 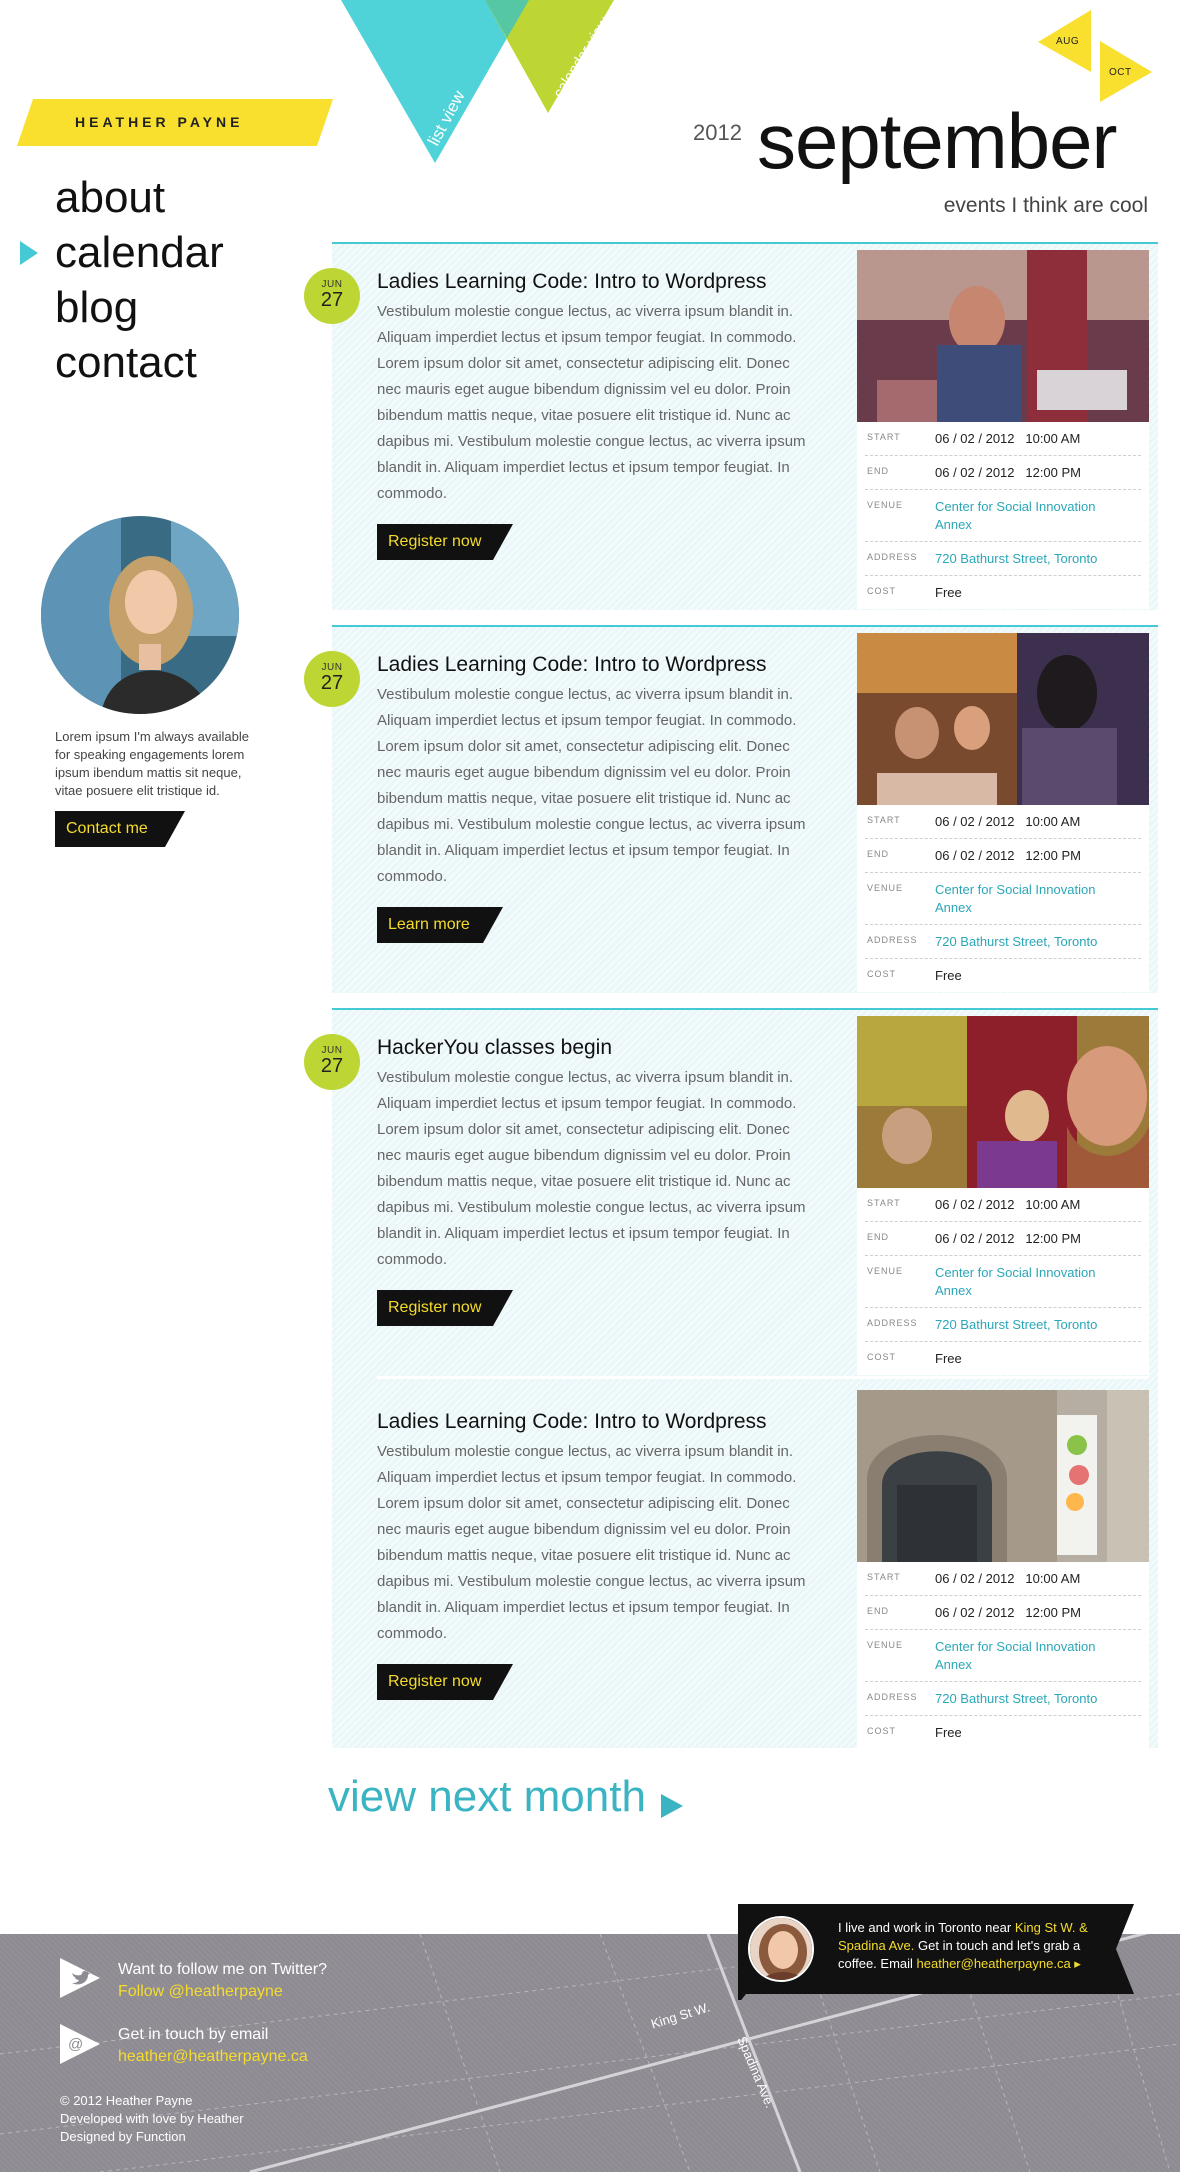 I want to click on copyright-text: © 2012 Heather Payne, so click(x=126, y=2100).